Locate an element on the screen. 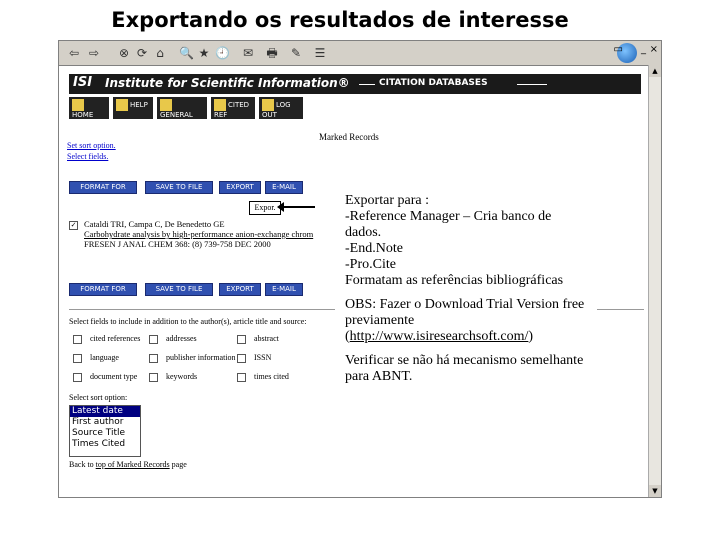 The width and height of the screenshot is (720, 540). sort-option: Times Cited is located at coordinates (105, 444).